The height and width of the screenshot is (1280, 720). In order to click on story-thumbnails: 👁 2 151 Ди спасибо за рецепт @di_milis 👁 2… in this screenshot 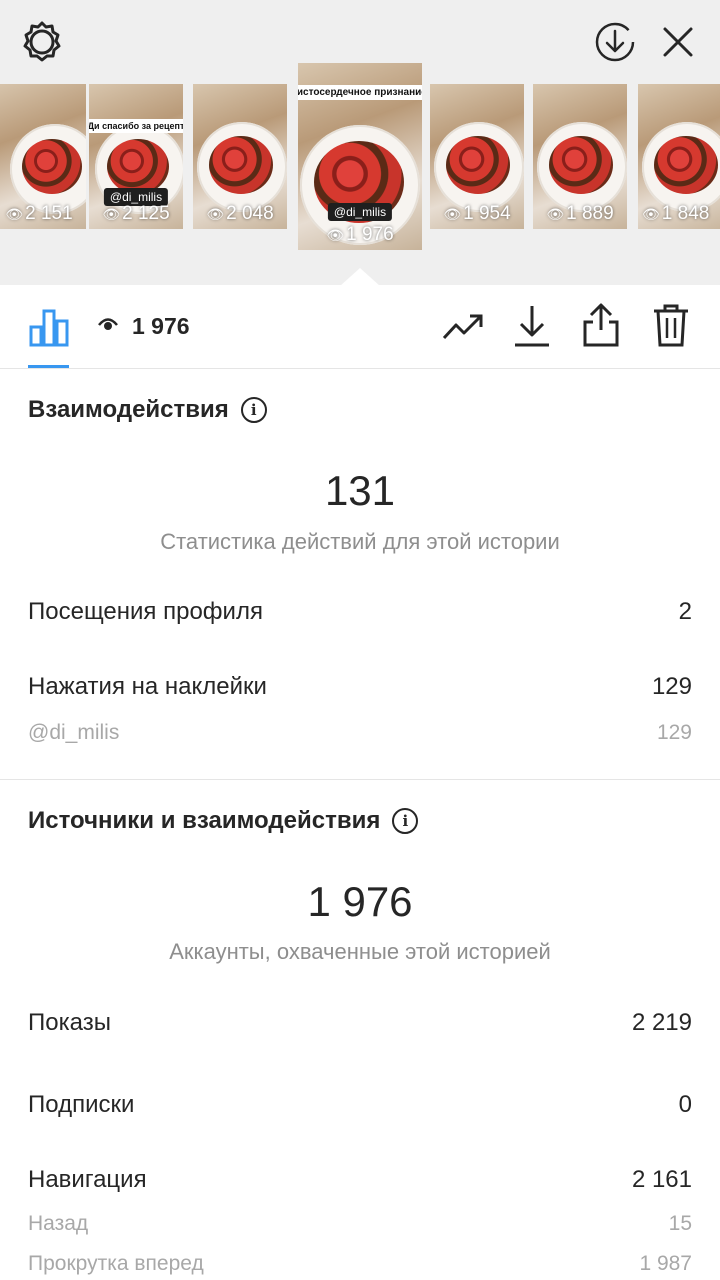, I will do `click(360, 158)`.